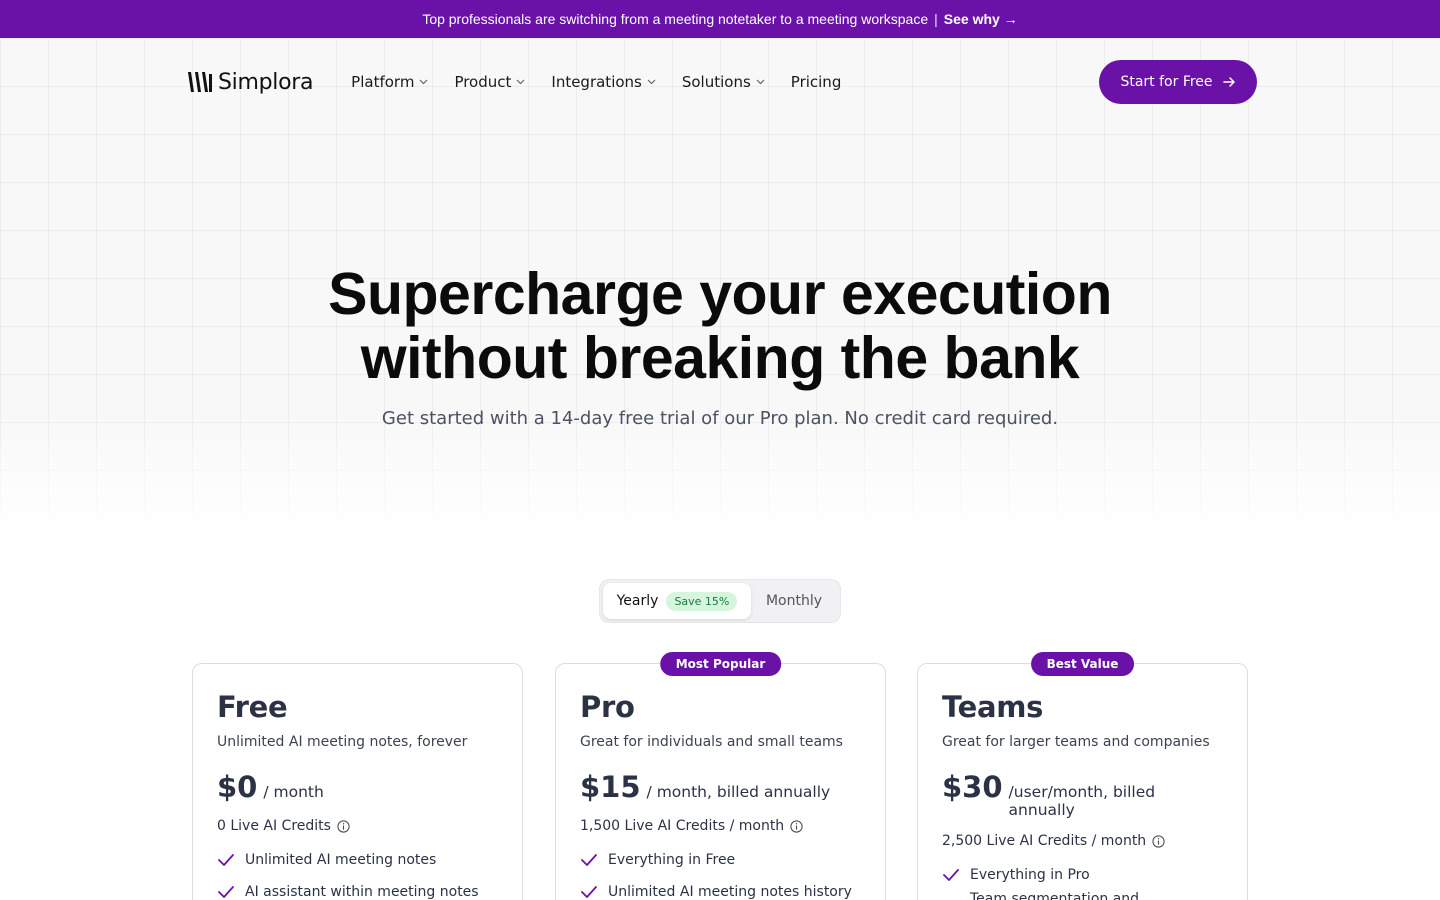  Describe the element at coordinates (237, 787) in the screenshot. I see `plan-price: $0` at that location.